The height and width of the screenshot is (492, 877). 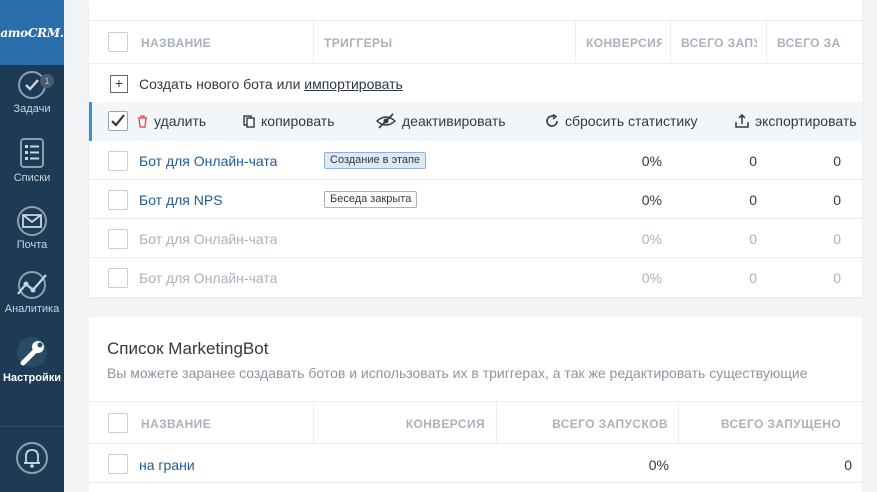 I want to click on import-link: импортировать, so click(x=353, y=84).